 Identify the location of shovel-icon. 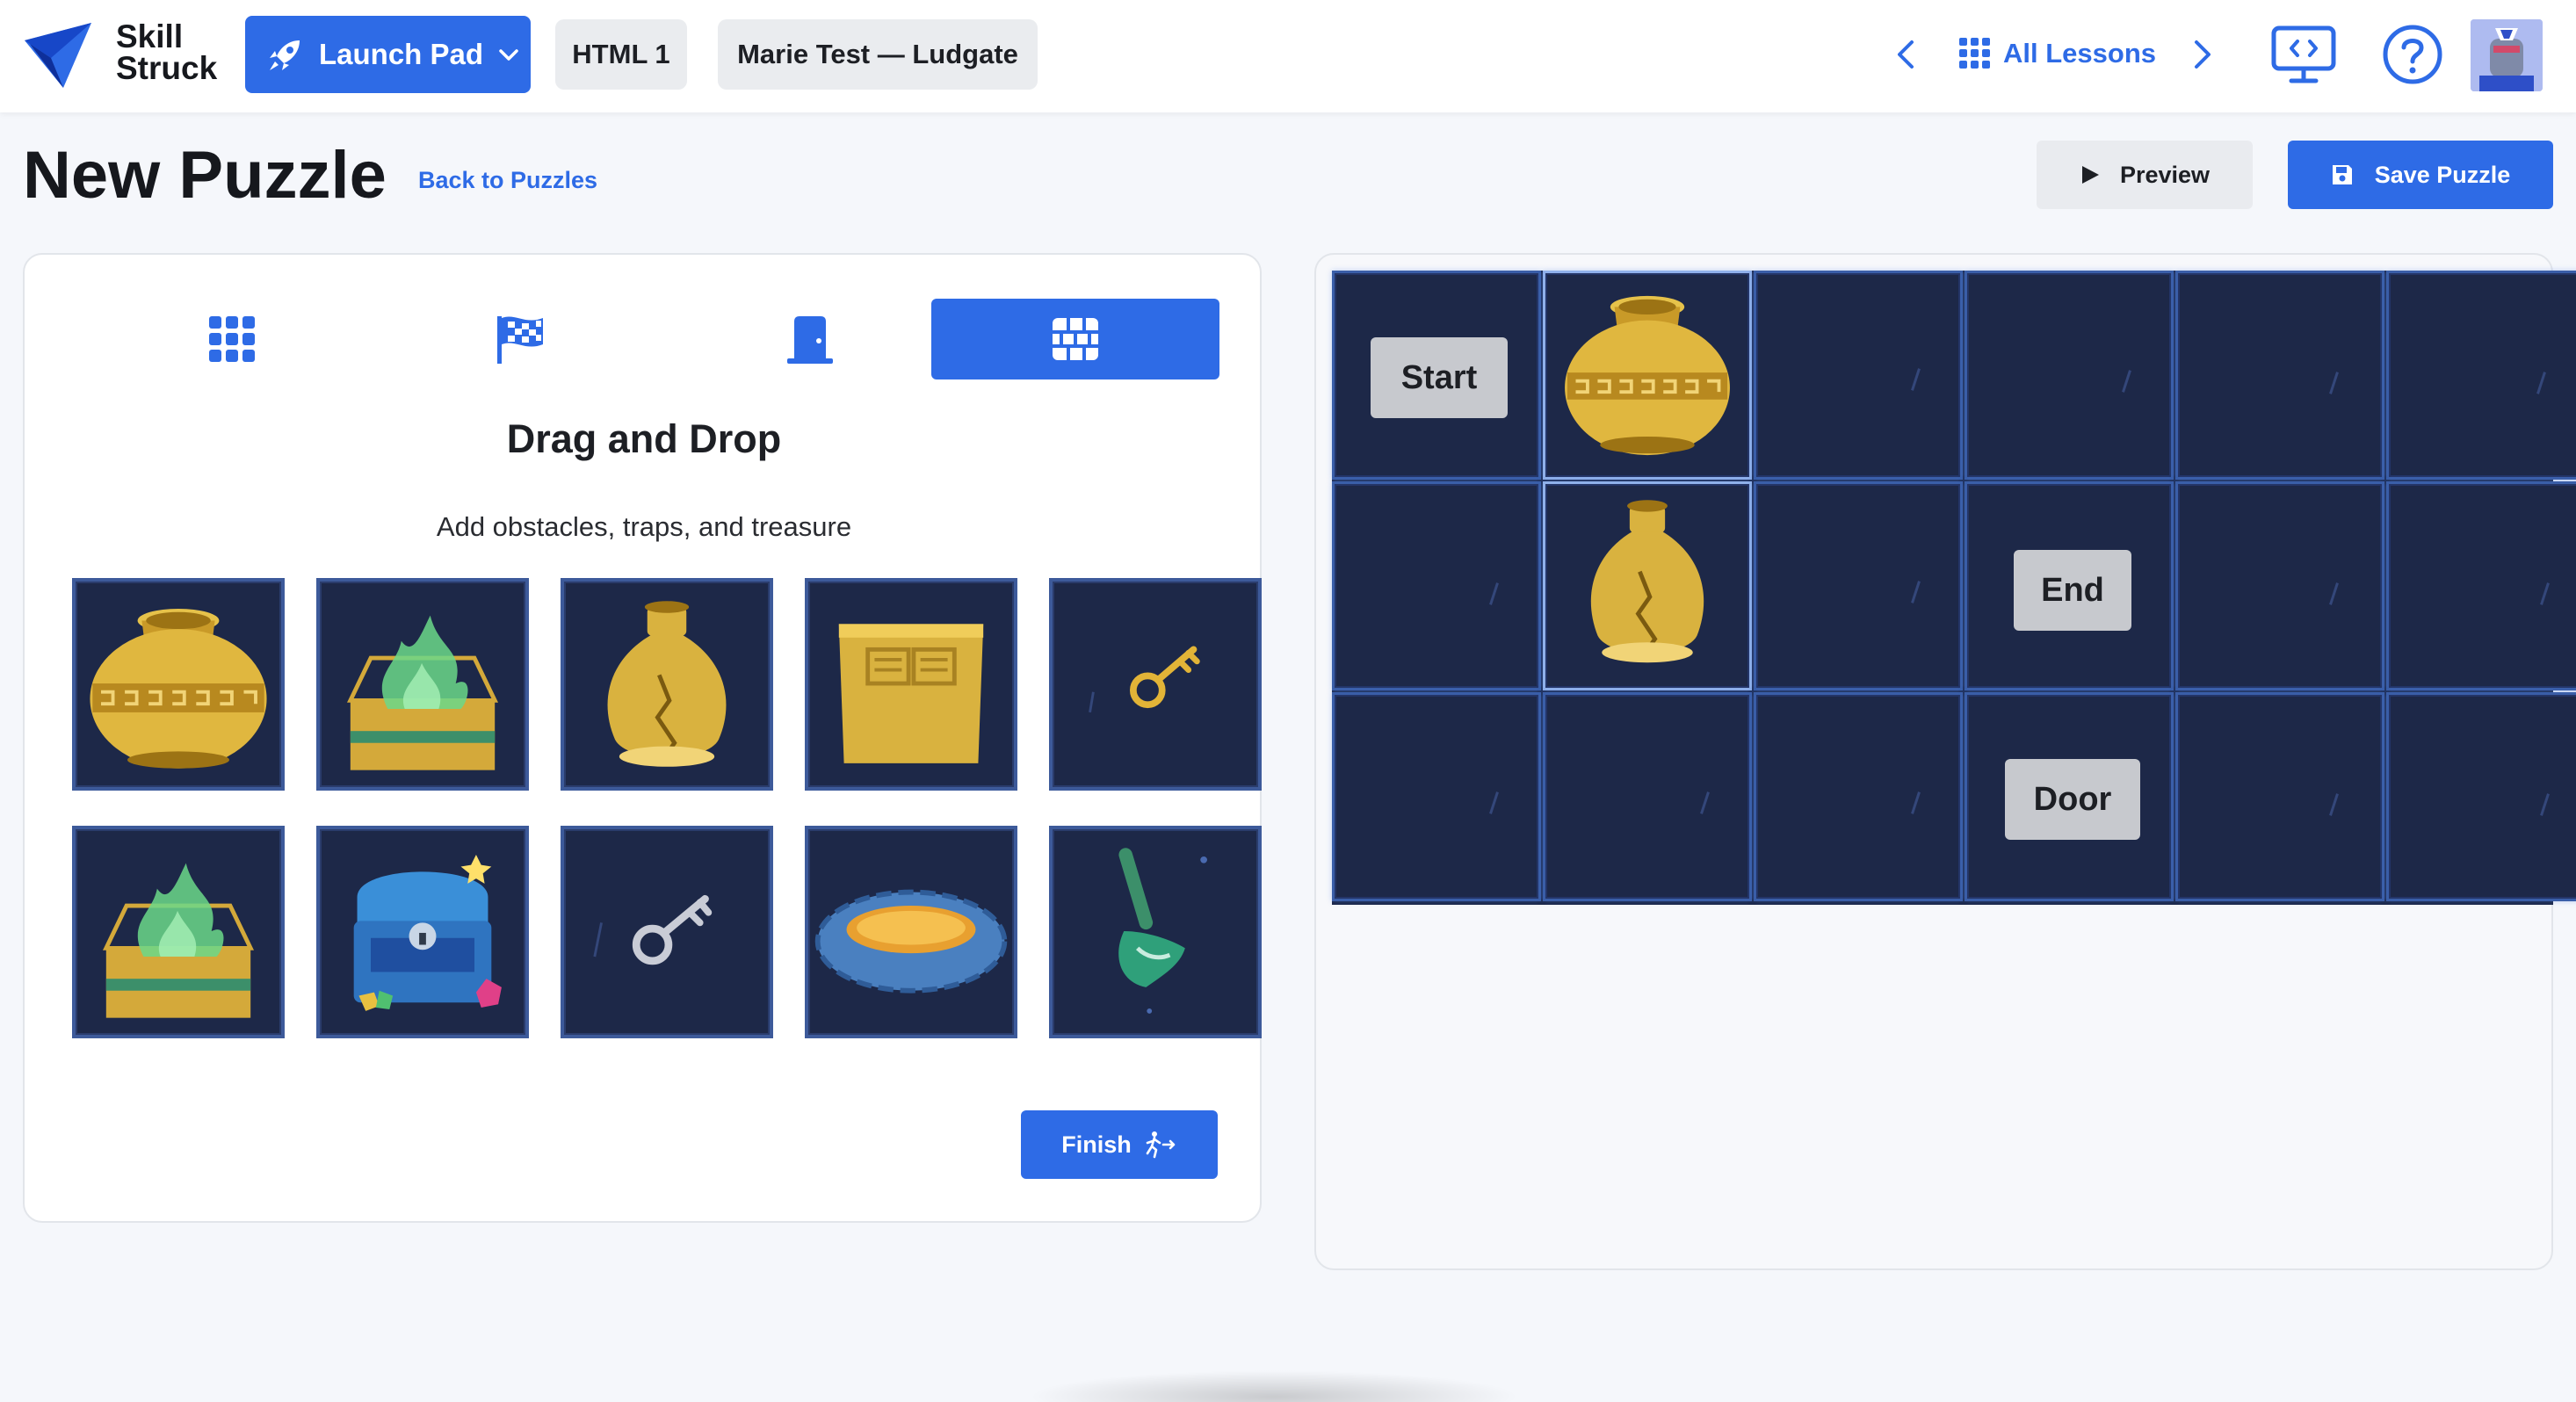
(1162, 931).